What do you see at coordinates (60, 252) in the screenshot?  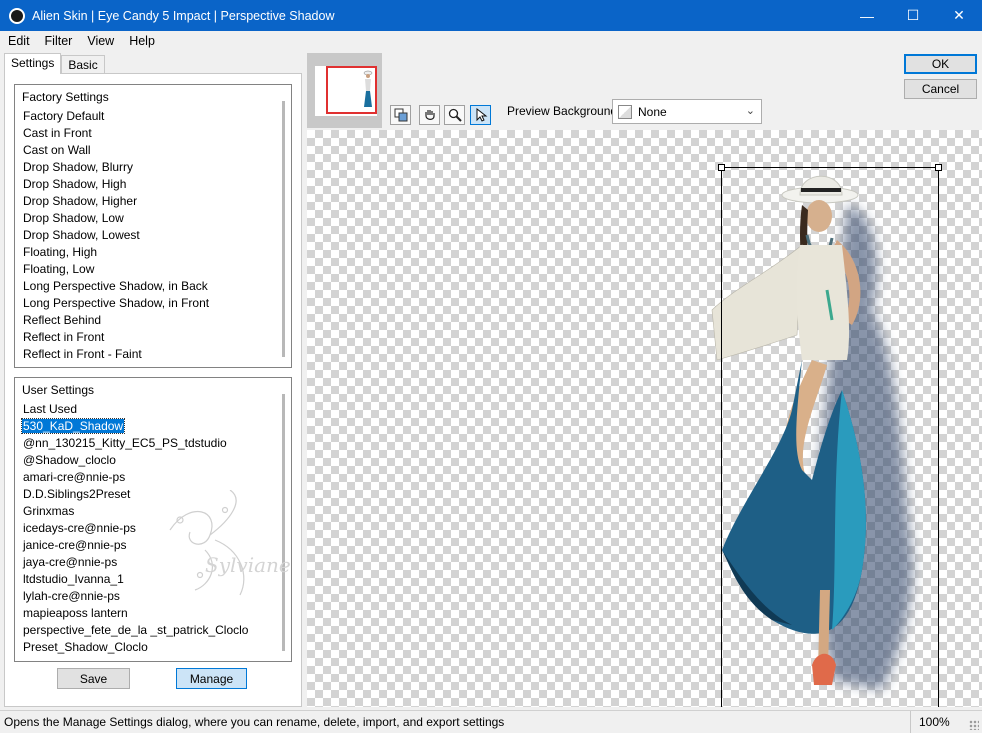 I see `factory-setting-item-label: Floating, High` at bounding box center [60, 252].